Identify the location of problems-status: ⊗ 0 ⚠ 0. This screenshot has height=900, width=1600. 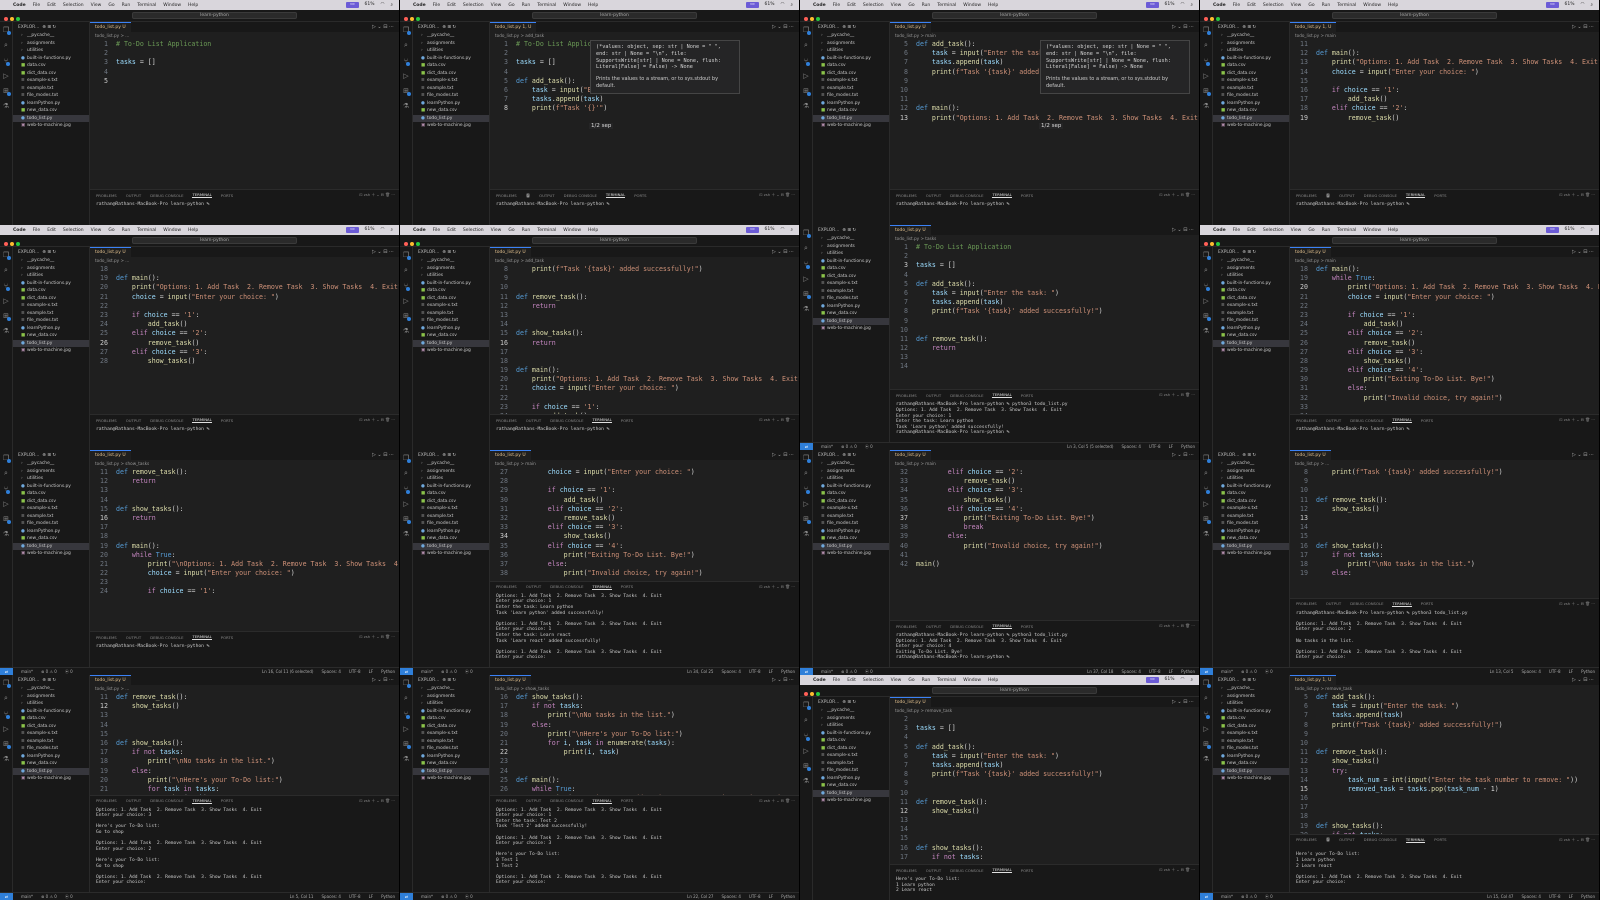
(49, 671).